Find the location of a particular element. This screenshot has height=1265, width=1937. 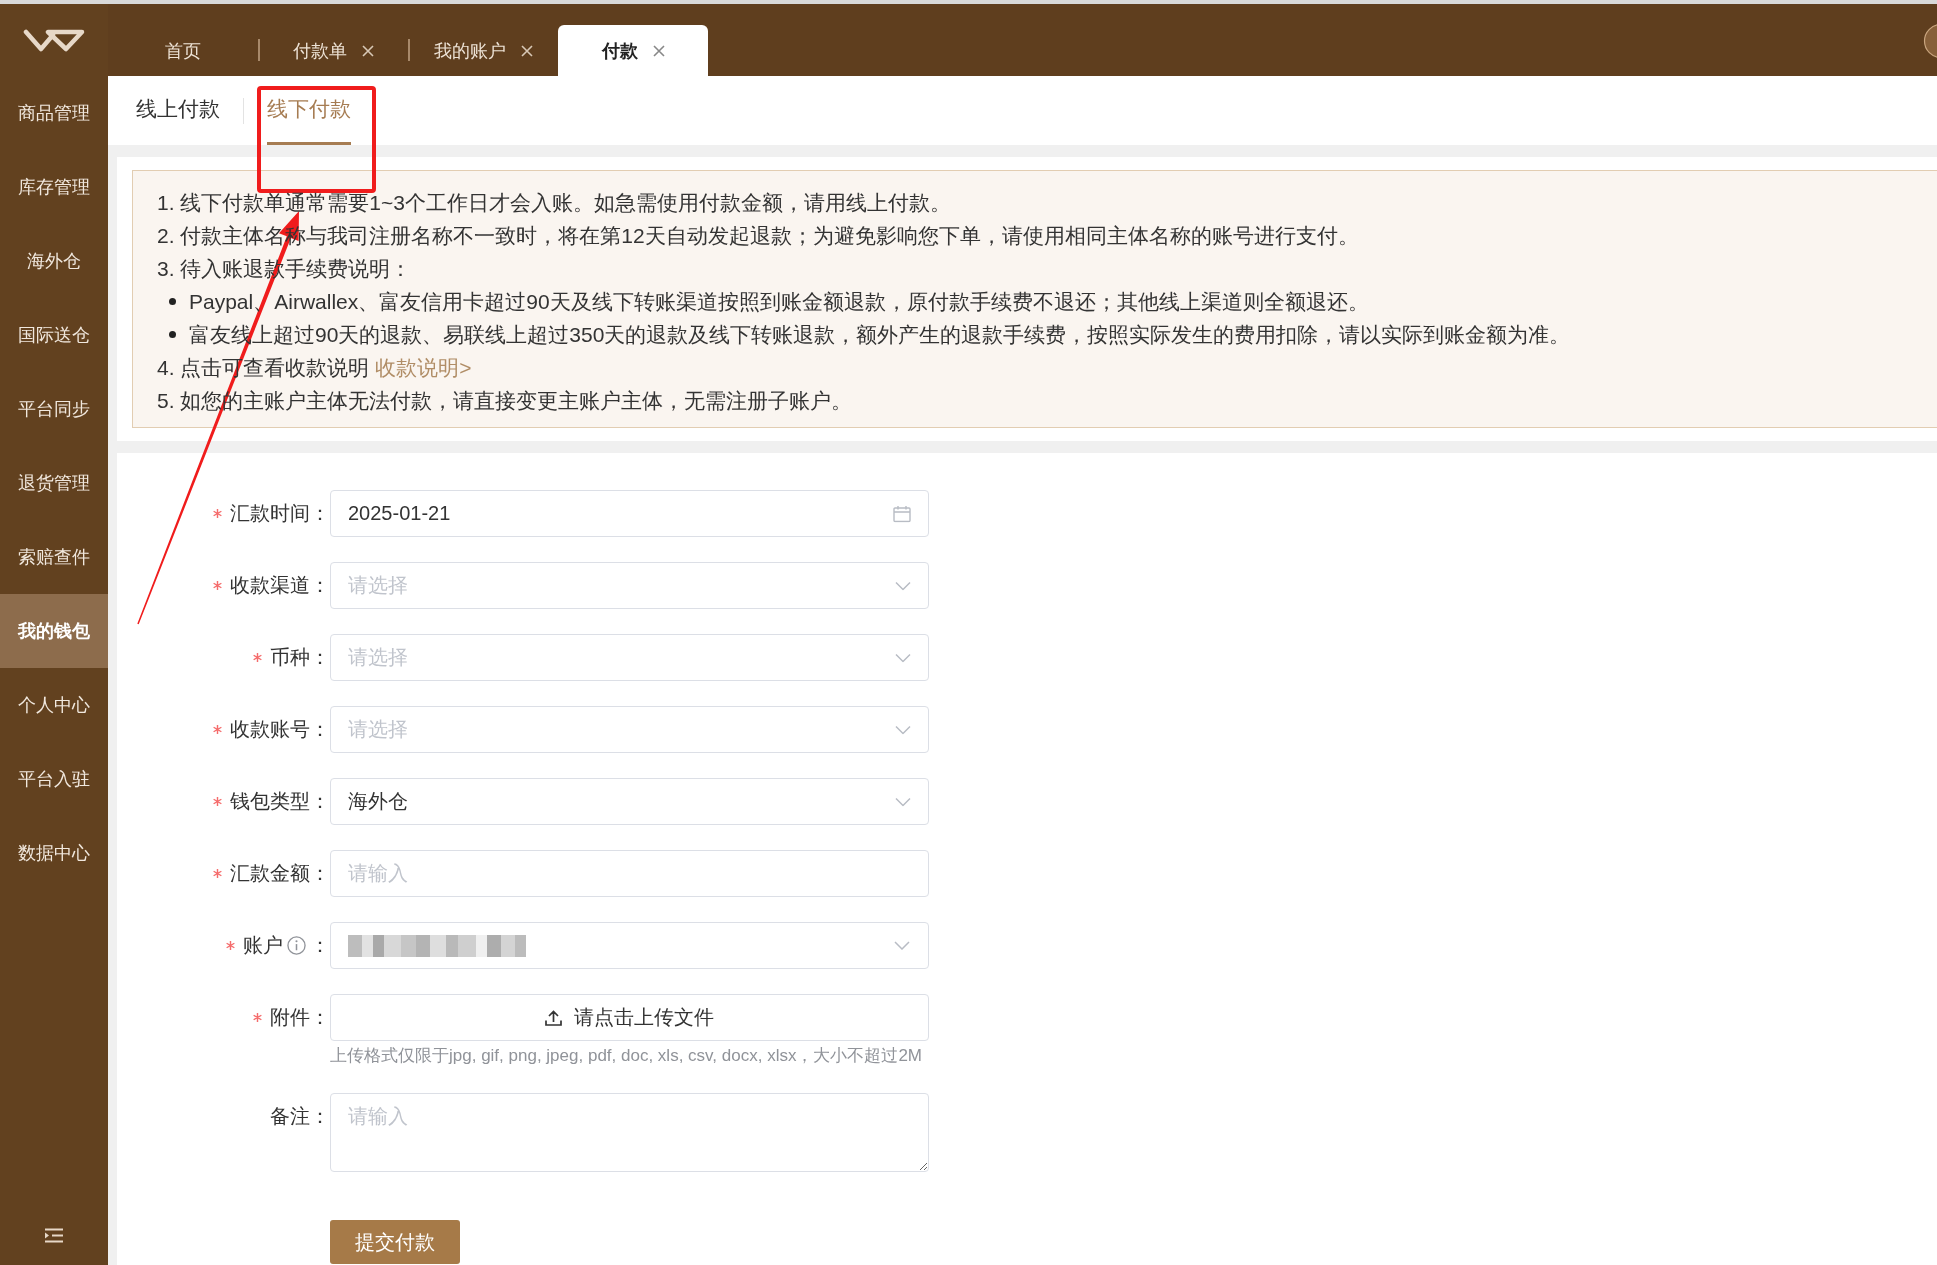

textarea-field: 请输入 is located at coordinates (629, 1132).